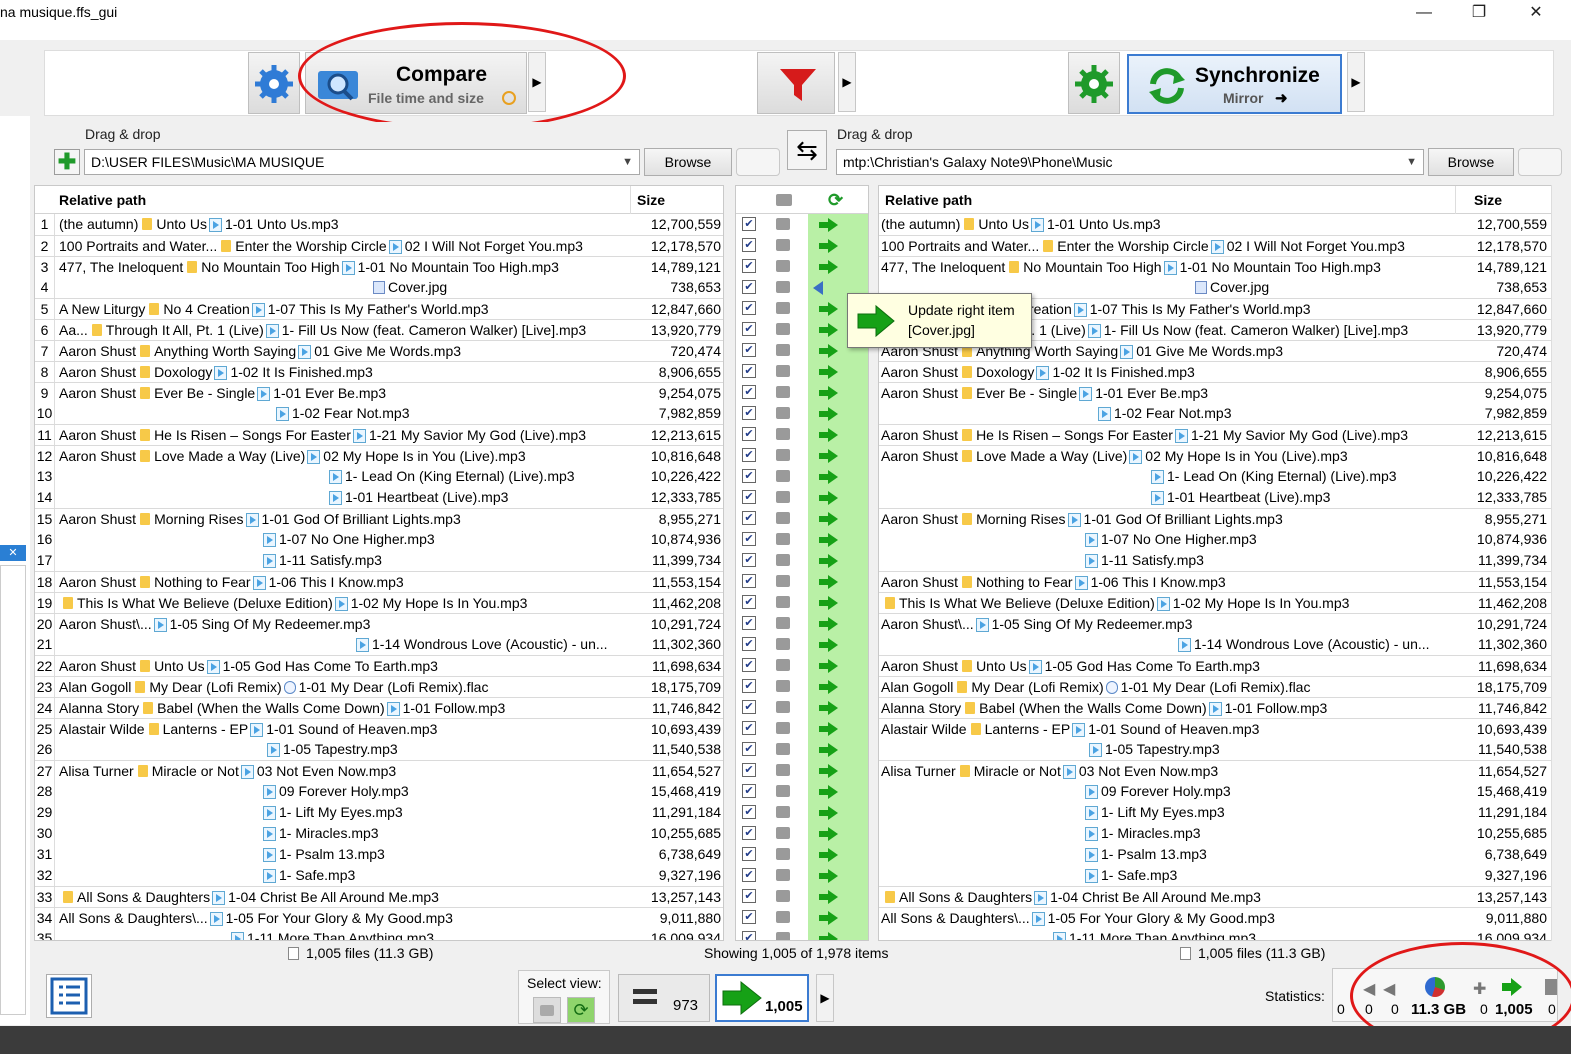  Describe the element at coordinates (807, 150) in the screenshot. I see `swap-sides-button: ⇆` at that location.